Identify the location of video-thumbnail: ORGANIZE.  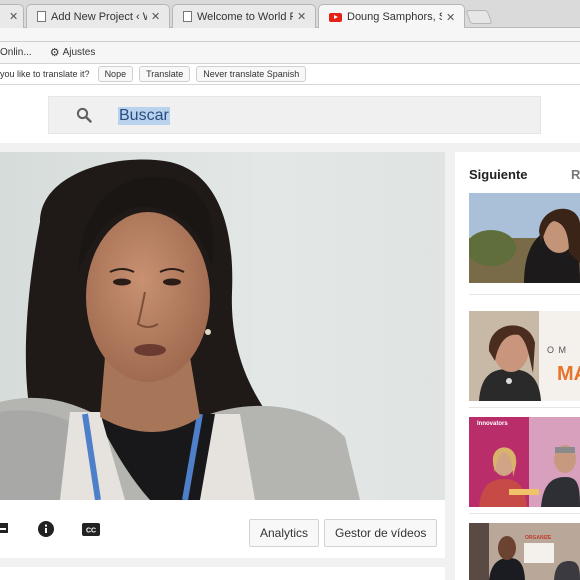
(524, 551).